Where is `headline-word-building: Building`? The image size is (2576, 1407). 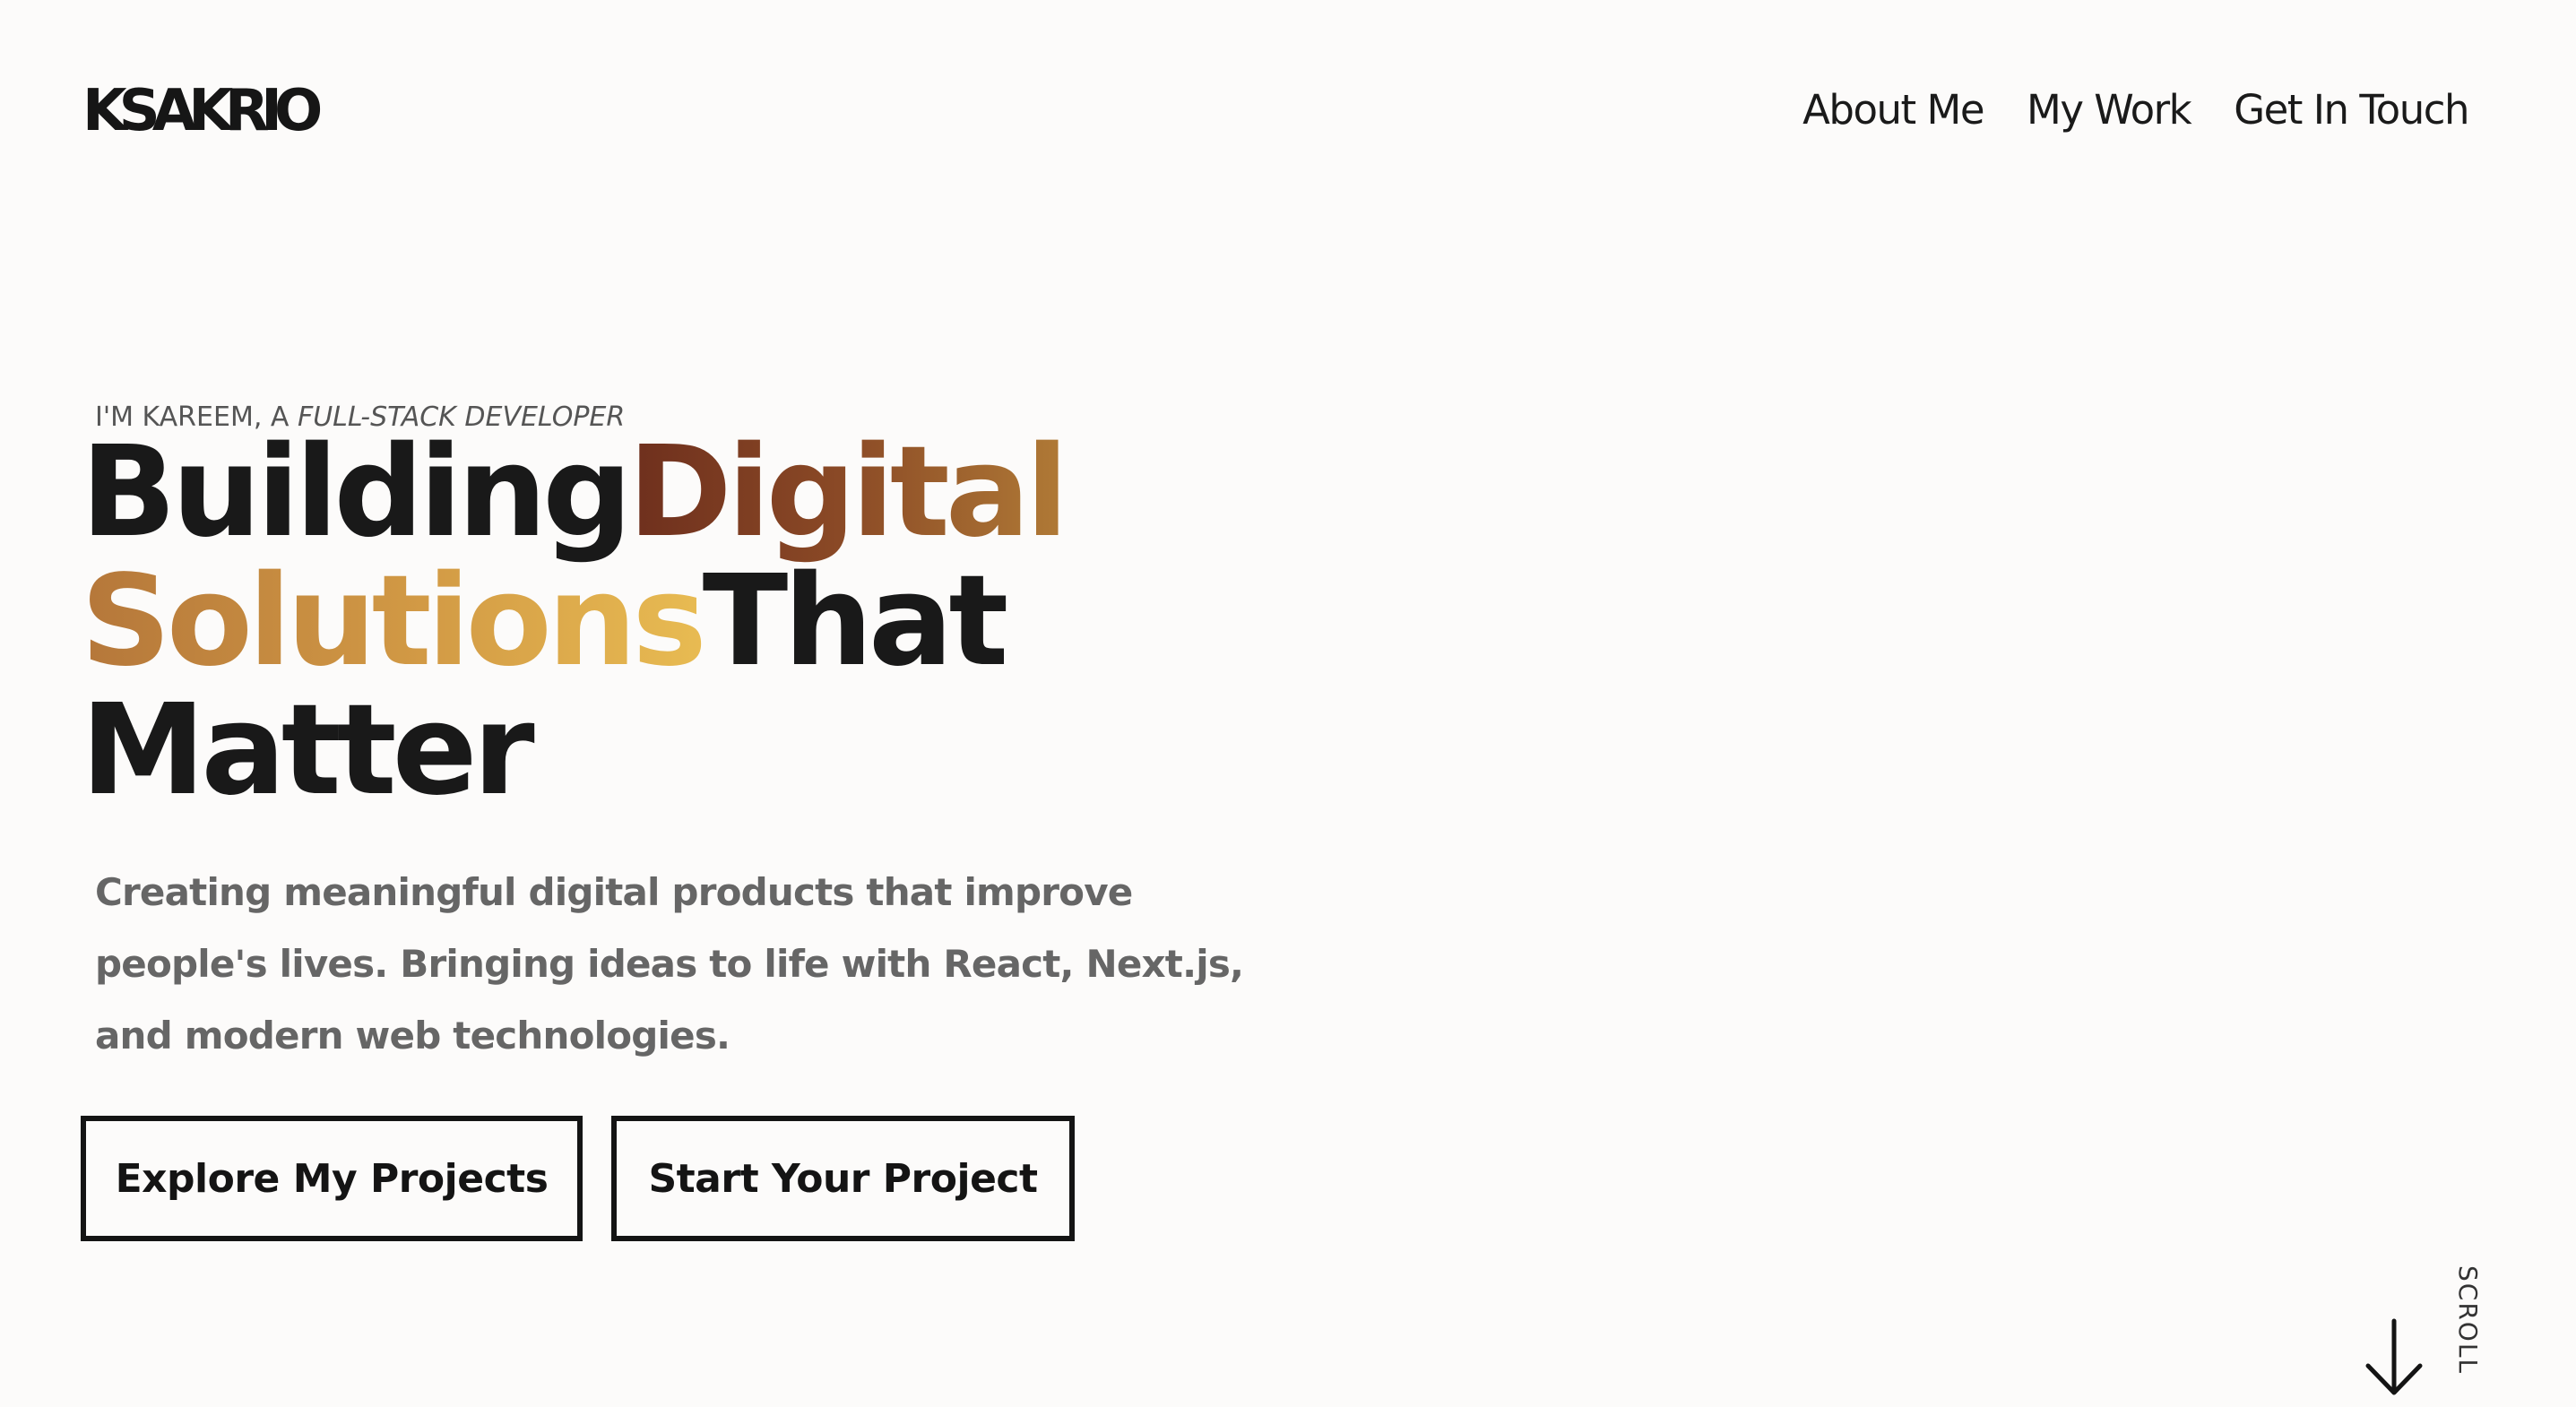 headline-word-building: Building is located at coordinates (356, 492).